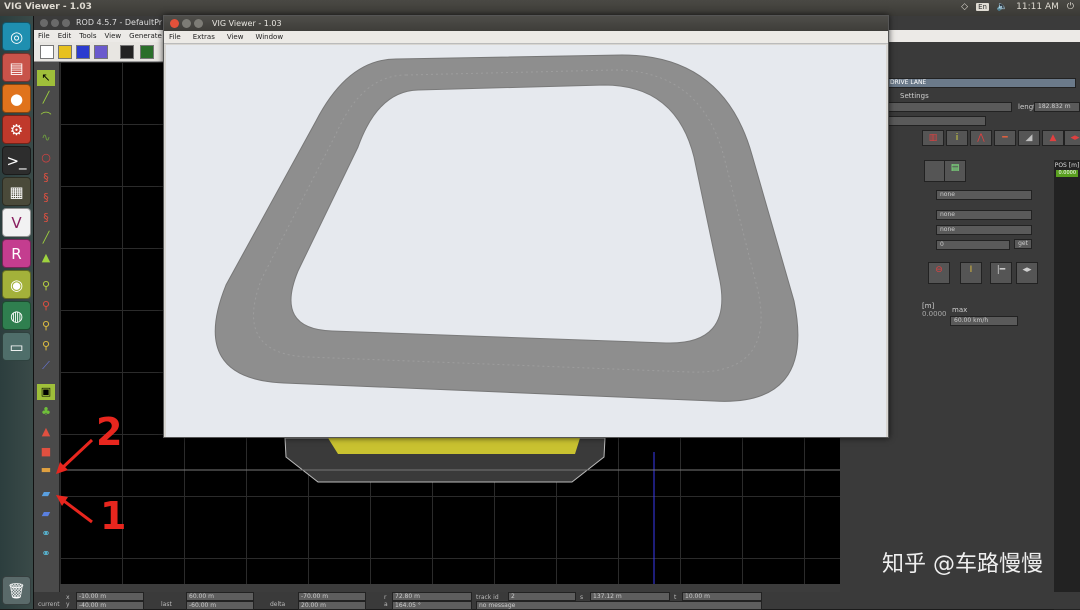  What do you see at coordinates (109, 432) in the screenshot?
I see `annotation-label-2: 2` at bounding box center [109, 432].